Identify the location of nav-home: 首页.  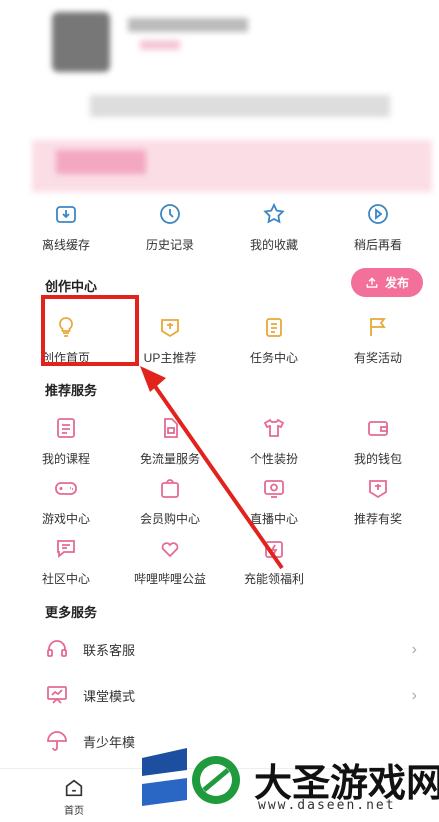
(74, 797).